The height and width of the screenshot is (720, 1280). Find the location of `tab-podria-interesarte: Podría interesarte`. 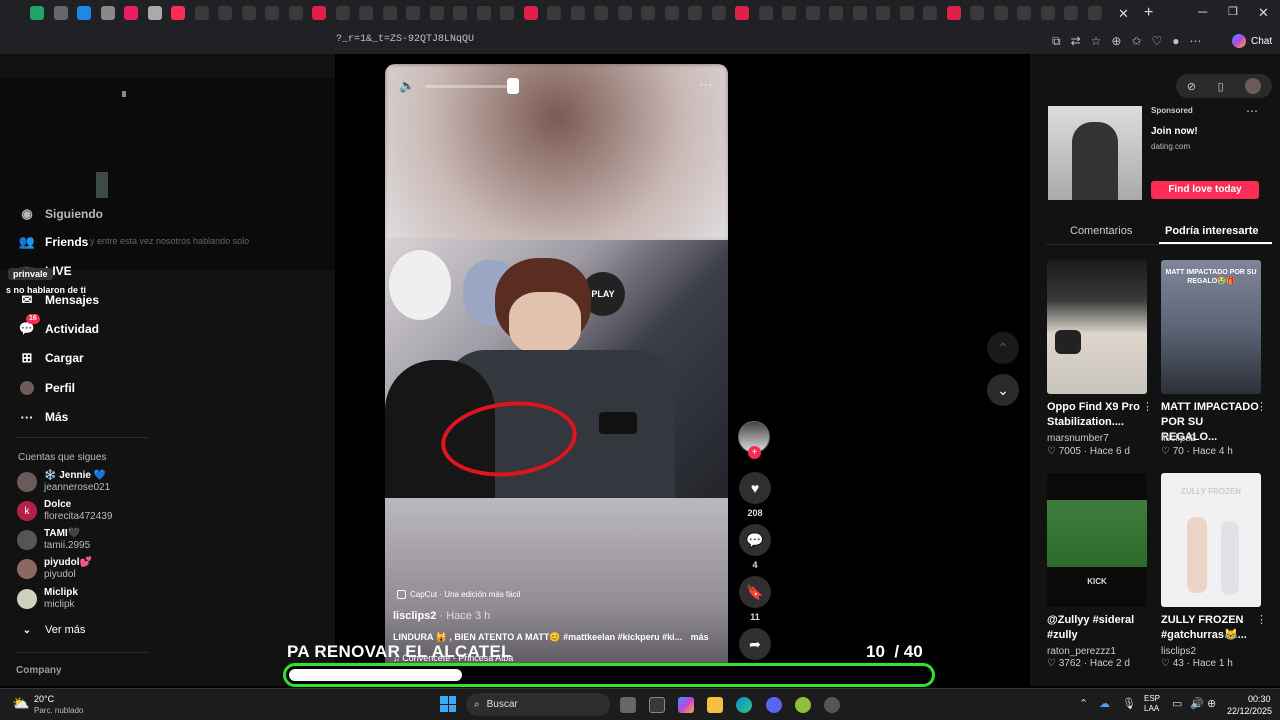

tab-podria-interesarte: Podría interesarte is located at coordinates (1212, 231).